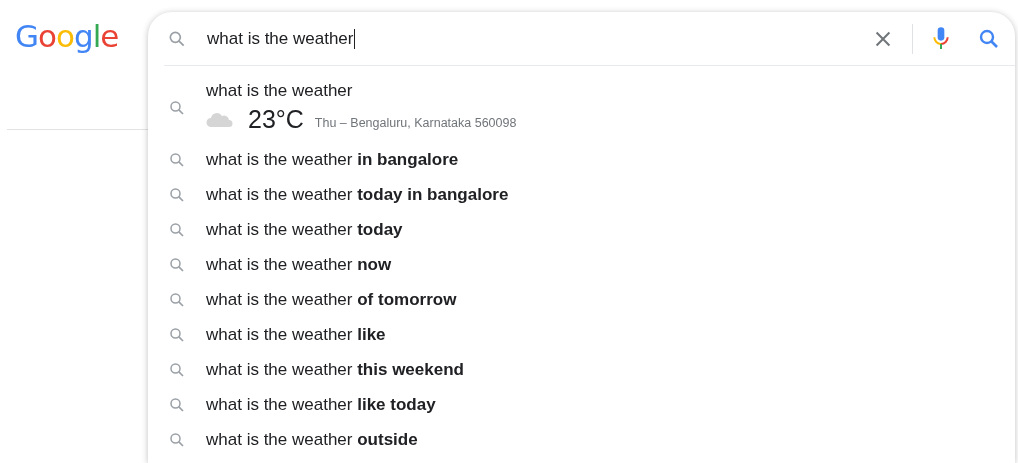 The image size is (1018, 463). I want to click on suggestion-text: what is the weather, so click(361, 91).